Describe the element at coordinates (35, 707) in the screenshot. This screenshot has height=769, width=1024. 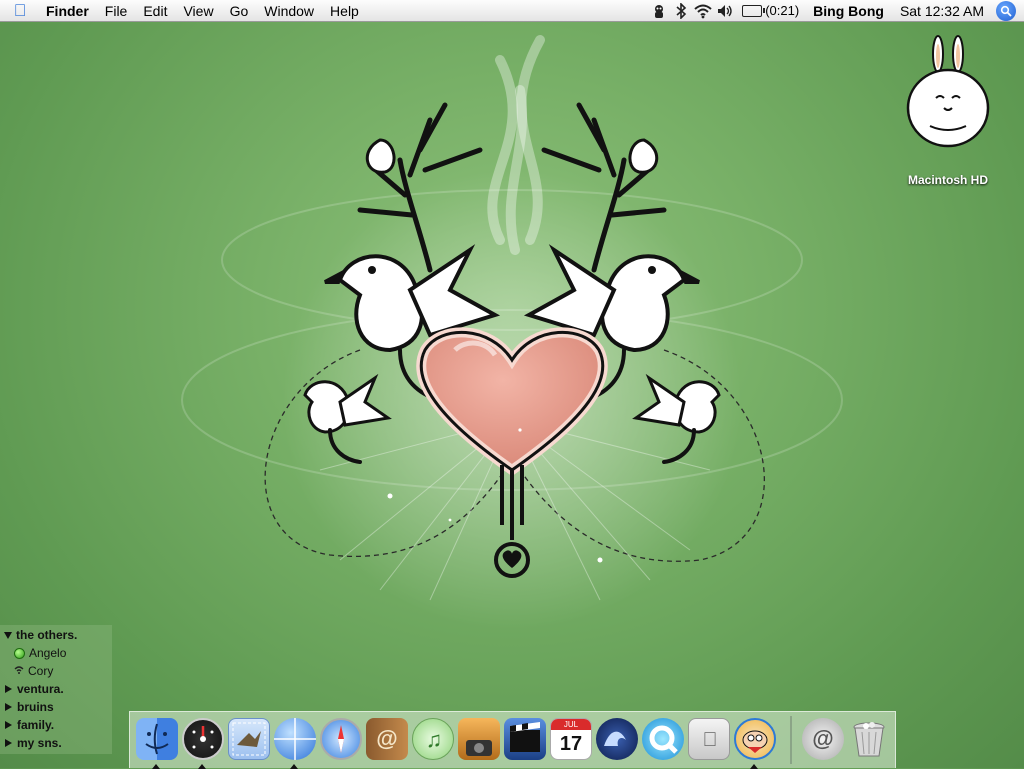
I see `group-label: bruins` at that location.